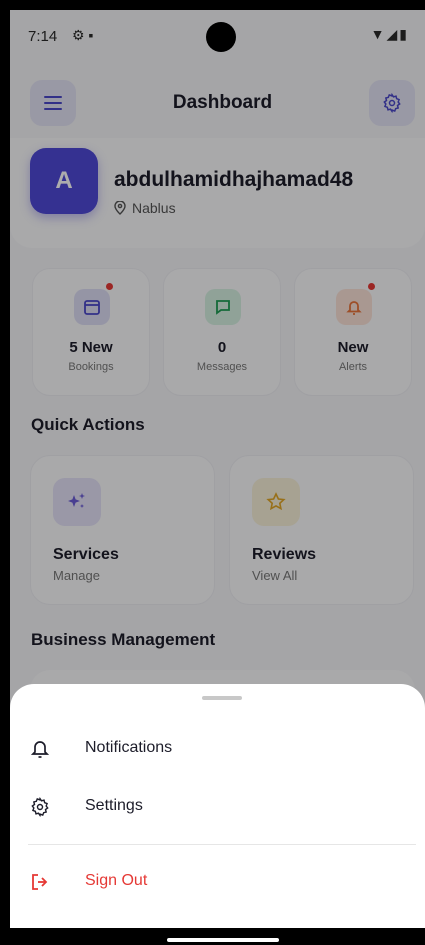  What do you see at coordinates (114, 805) in the screenshot?
I see `sheet-item-label: Settings` at bounding box center [114, 805].